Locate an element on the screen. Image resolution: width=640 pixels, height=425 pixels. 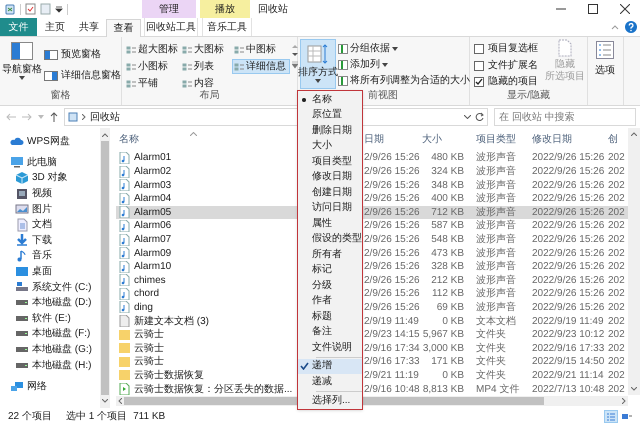
view-option: 添加列 is located at coordinates (404, 64).